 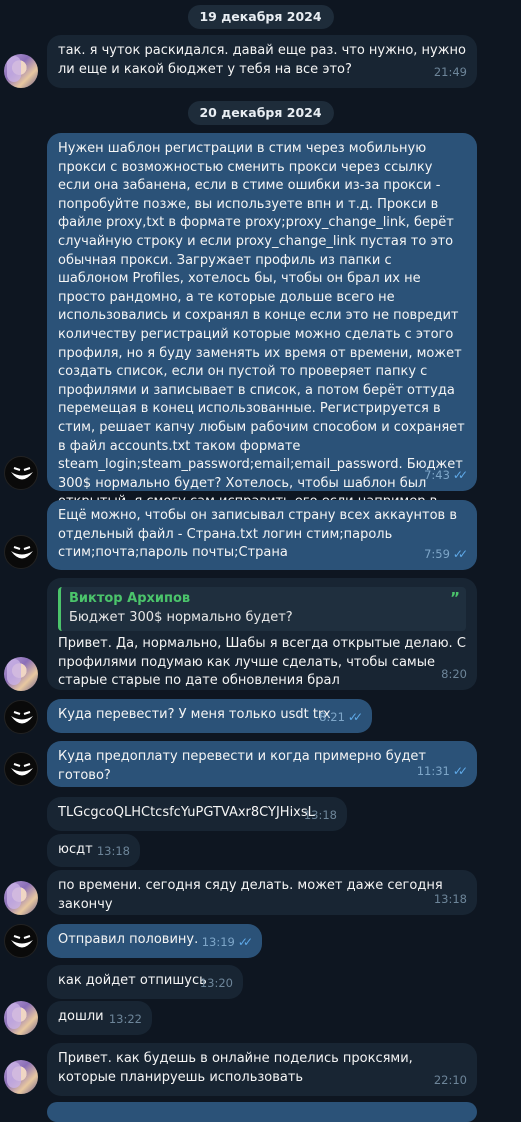 I want to click on message-meta: 8:20, so click(x=454, y=674).